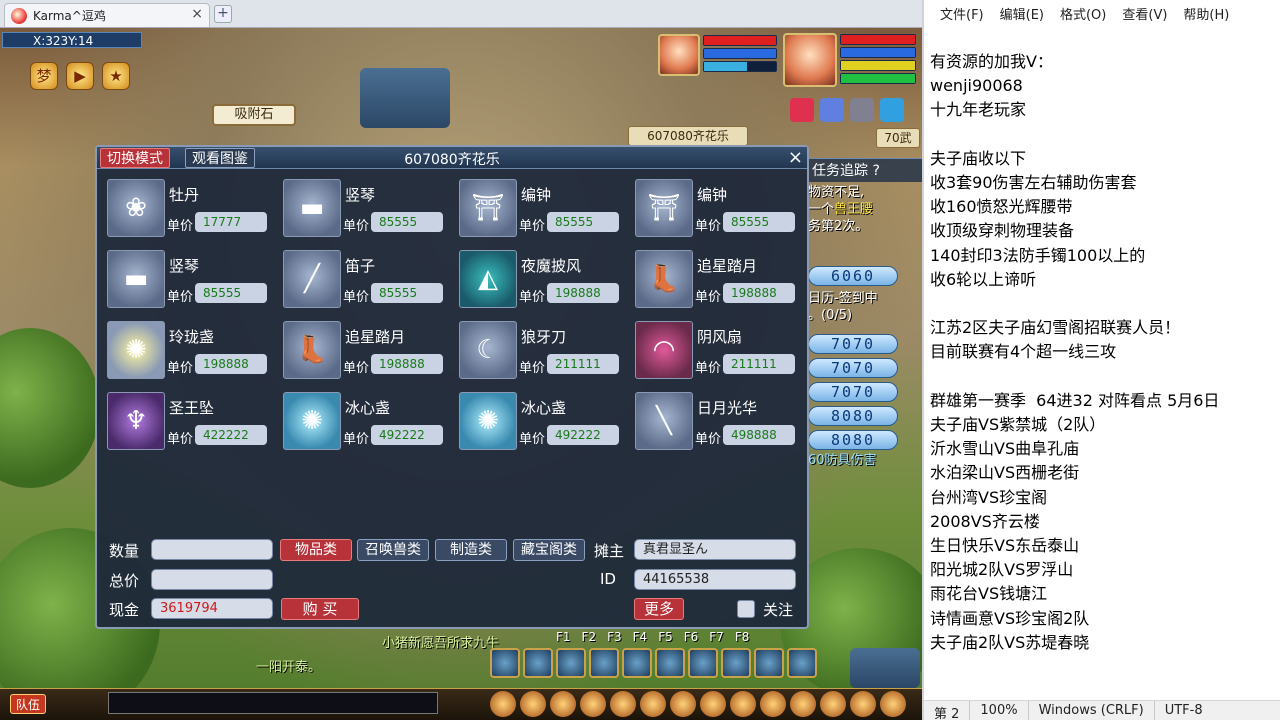 Image resolution: width=1280 pixels, height=720 pixels. I want to click on pet-portrait, so click(679, 55).